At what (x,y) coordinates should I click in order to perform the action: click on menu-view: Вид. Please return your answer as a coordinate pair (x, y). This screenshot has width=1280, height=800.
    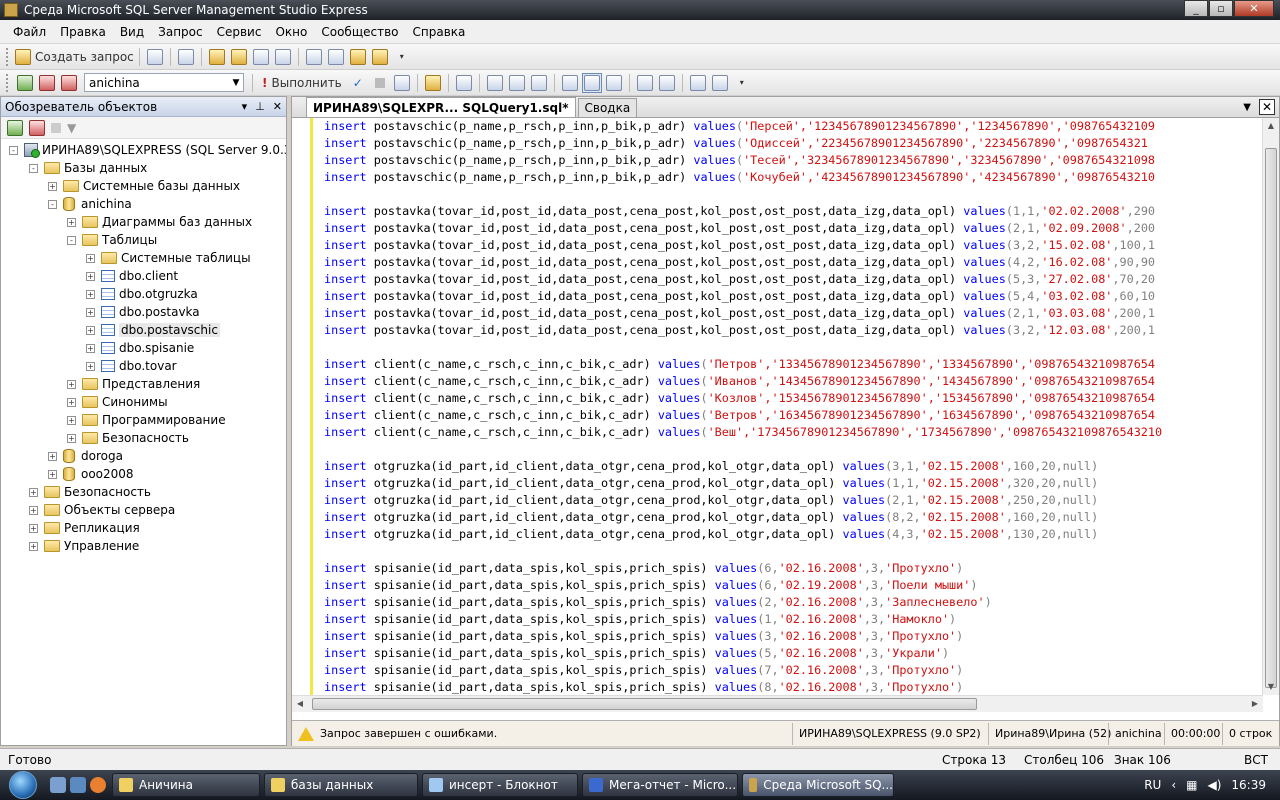
    Looking at the image, I should click on (132, 32).